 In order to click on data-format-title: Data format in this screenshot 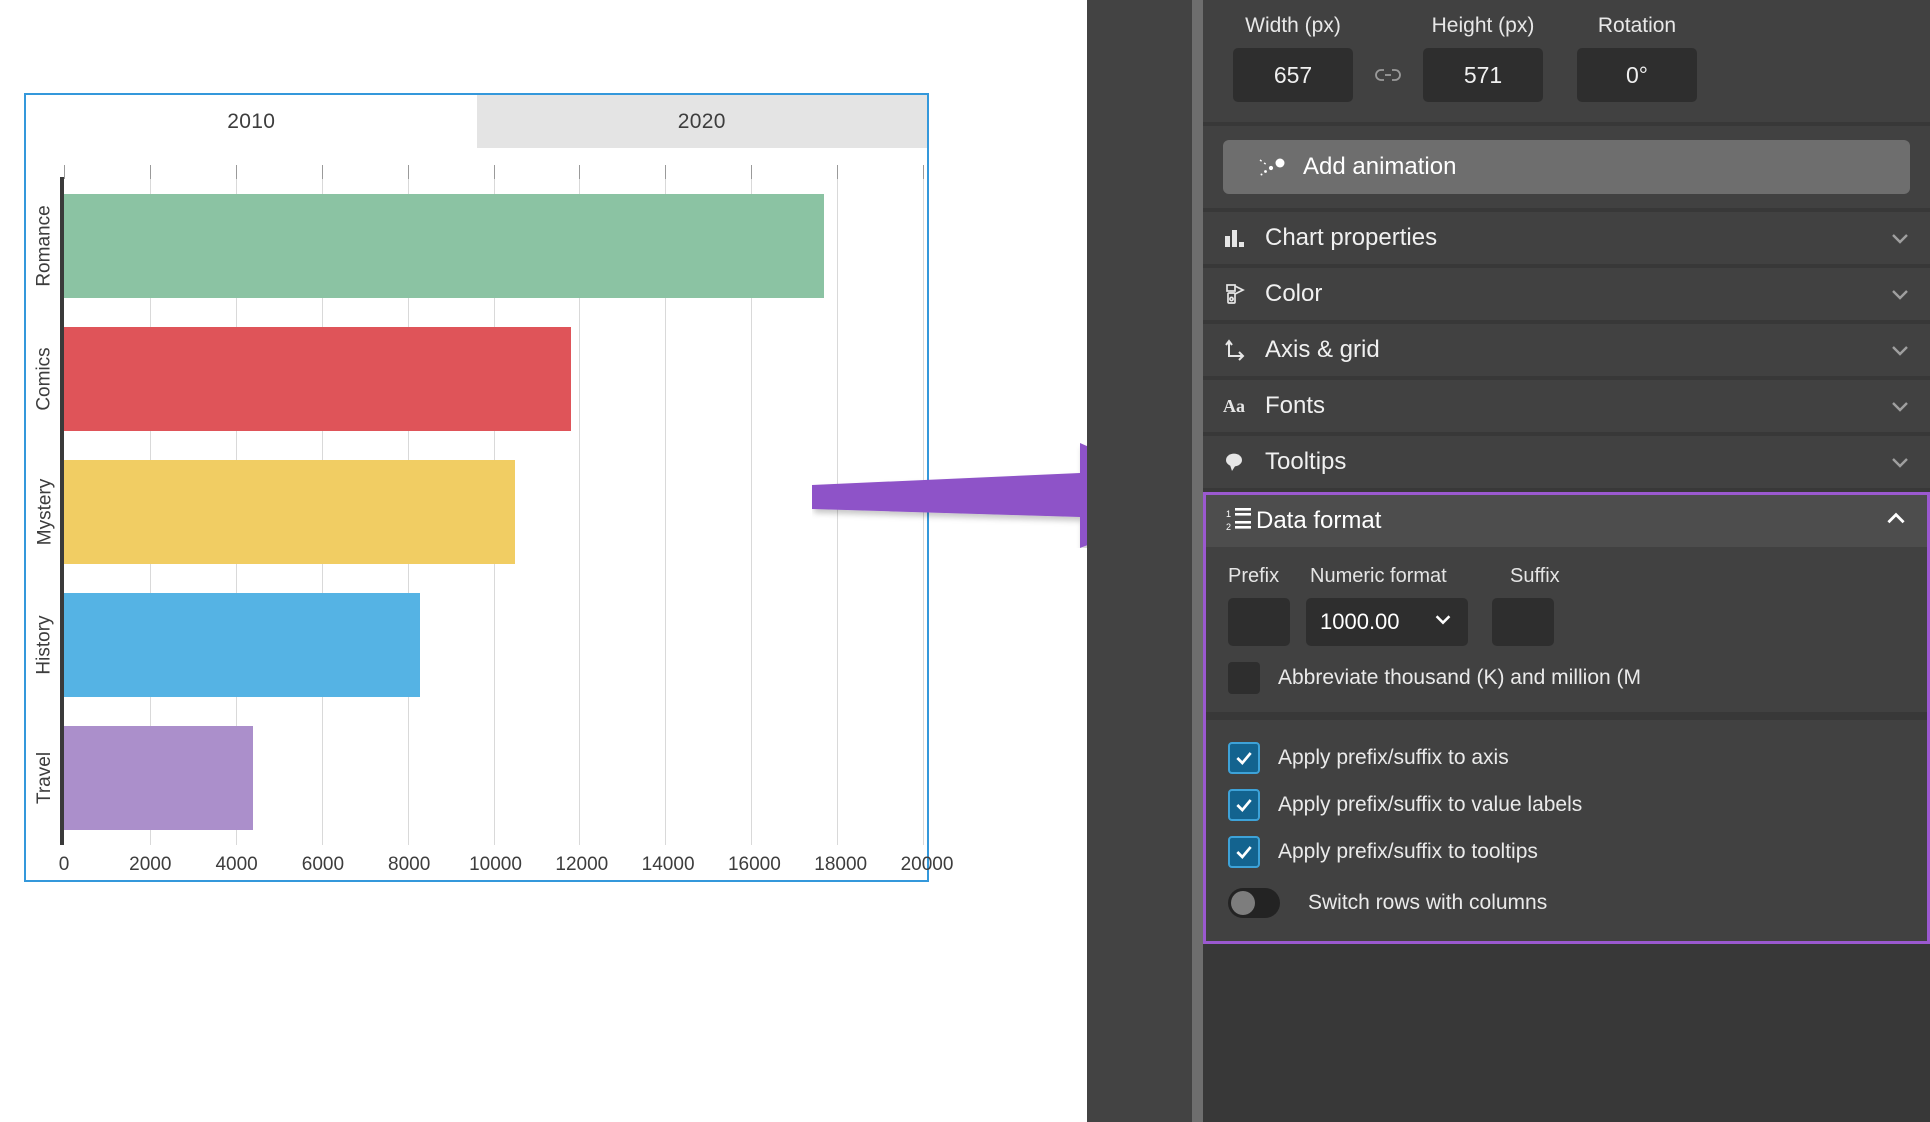, I will do `click(1319, 520)`.